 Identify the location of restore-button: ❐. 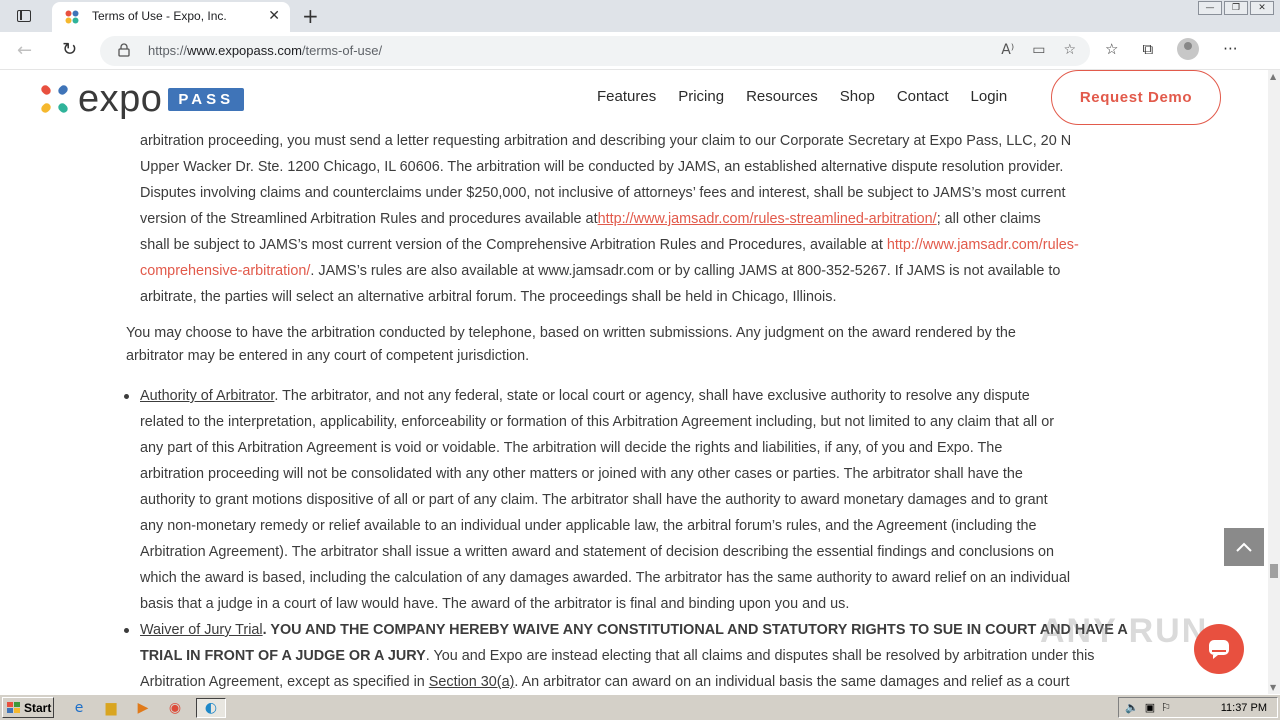
(1236, 8).